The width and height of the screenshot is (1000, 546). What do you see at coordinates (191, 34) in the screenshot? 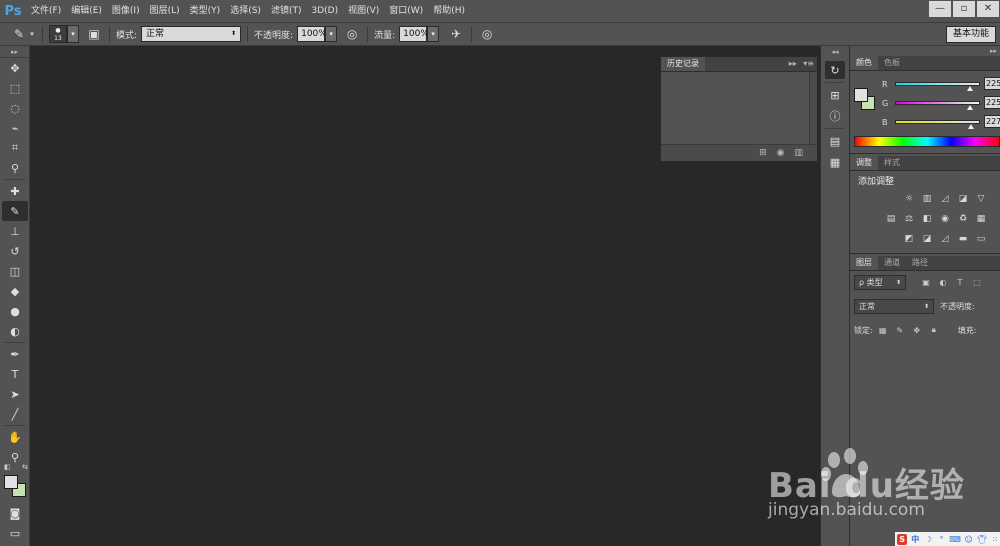
I see `mode-select: 正常 ⬍` at bounding box center [191, 34].